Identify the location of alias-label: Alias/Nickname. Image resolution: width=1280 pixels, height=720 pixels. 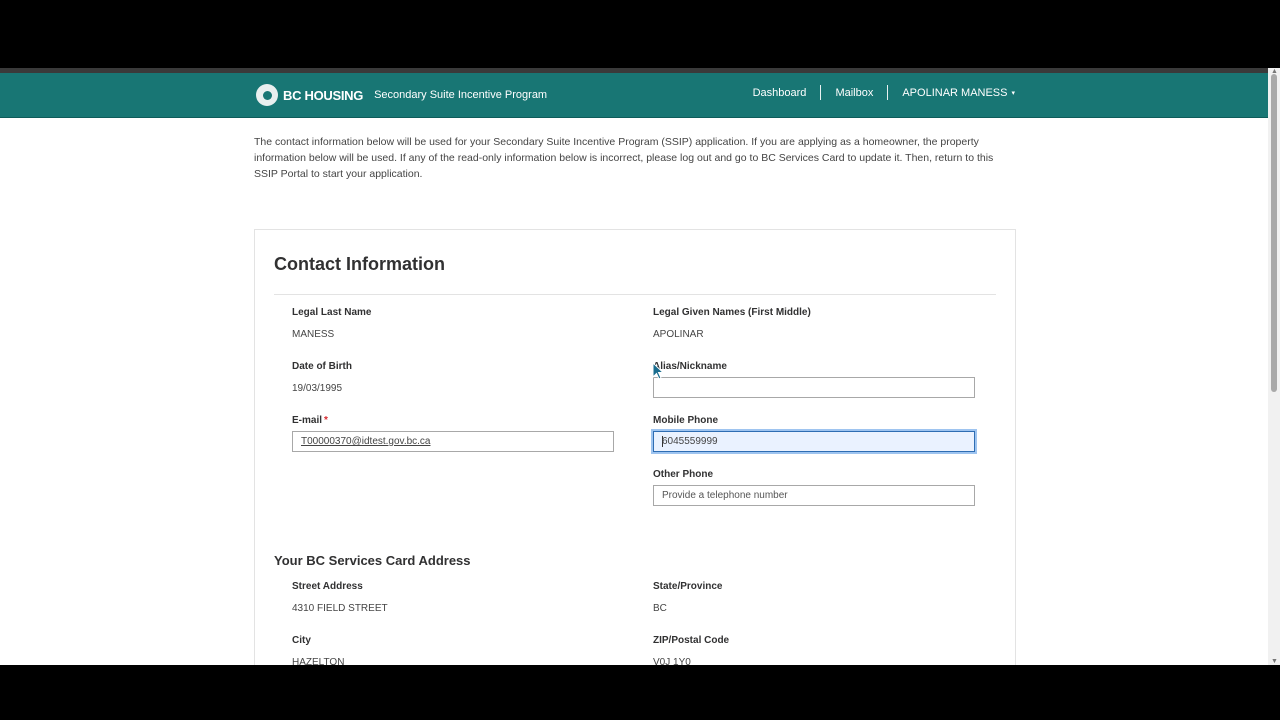
(690, 366).